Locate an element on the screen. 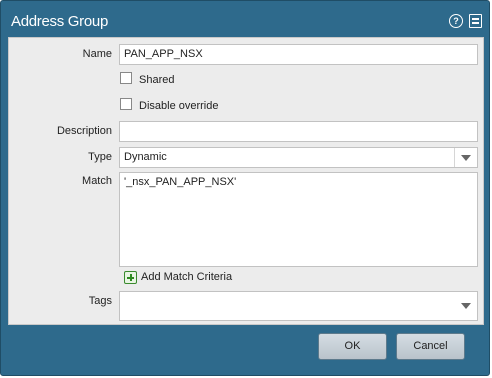 This screenshot has width=492, height=378. shared-label: Shared is located at coordinates (157, 80).